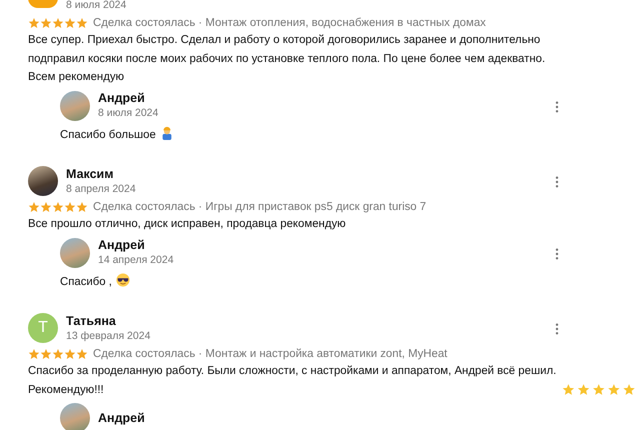 This screenshot has height=430, width=640. What do you see at coordinates (86, 282) in the screenshot?
I see `reply-text: Спасибо ,` at bounding box center [86, 282].